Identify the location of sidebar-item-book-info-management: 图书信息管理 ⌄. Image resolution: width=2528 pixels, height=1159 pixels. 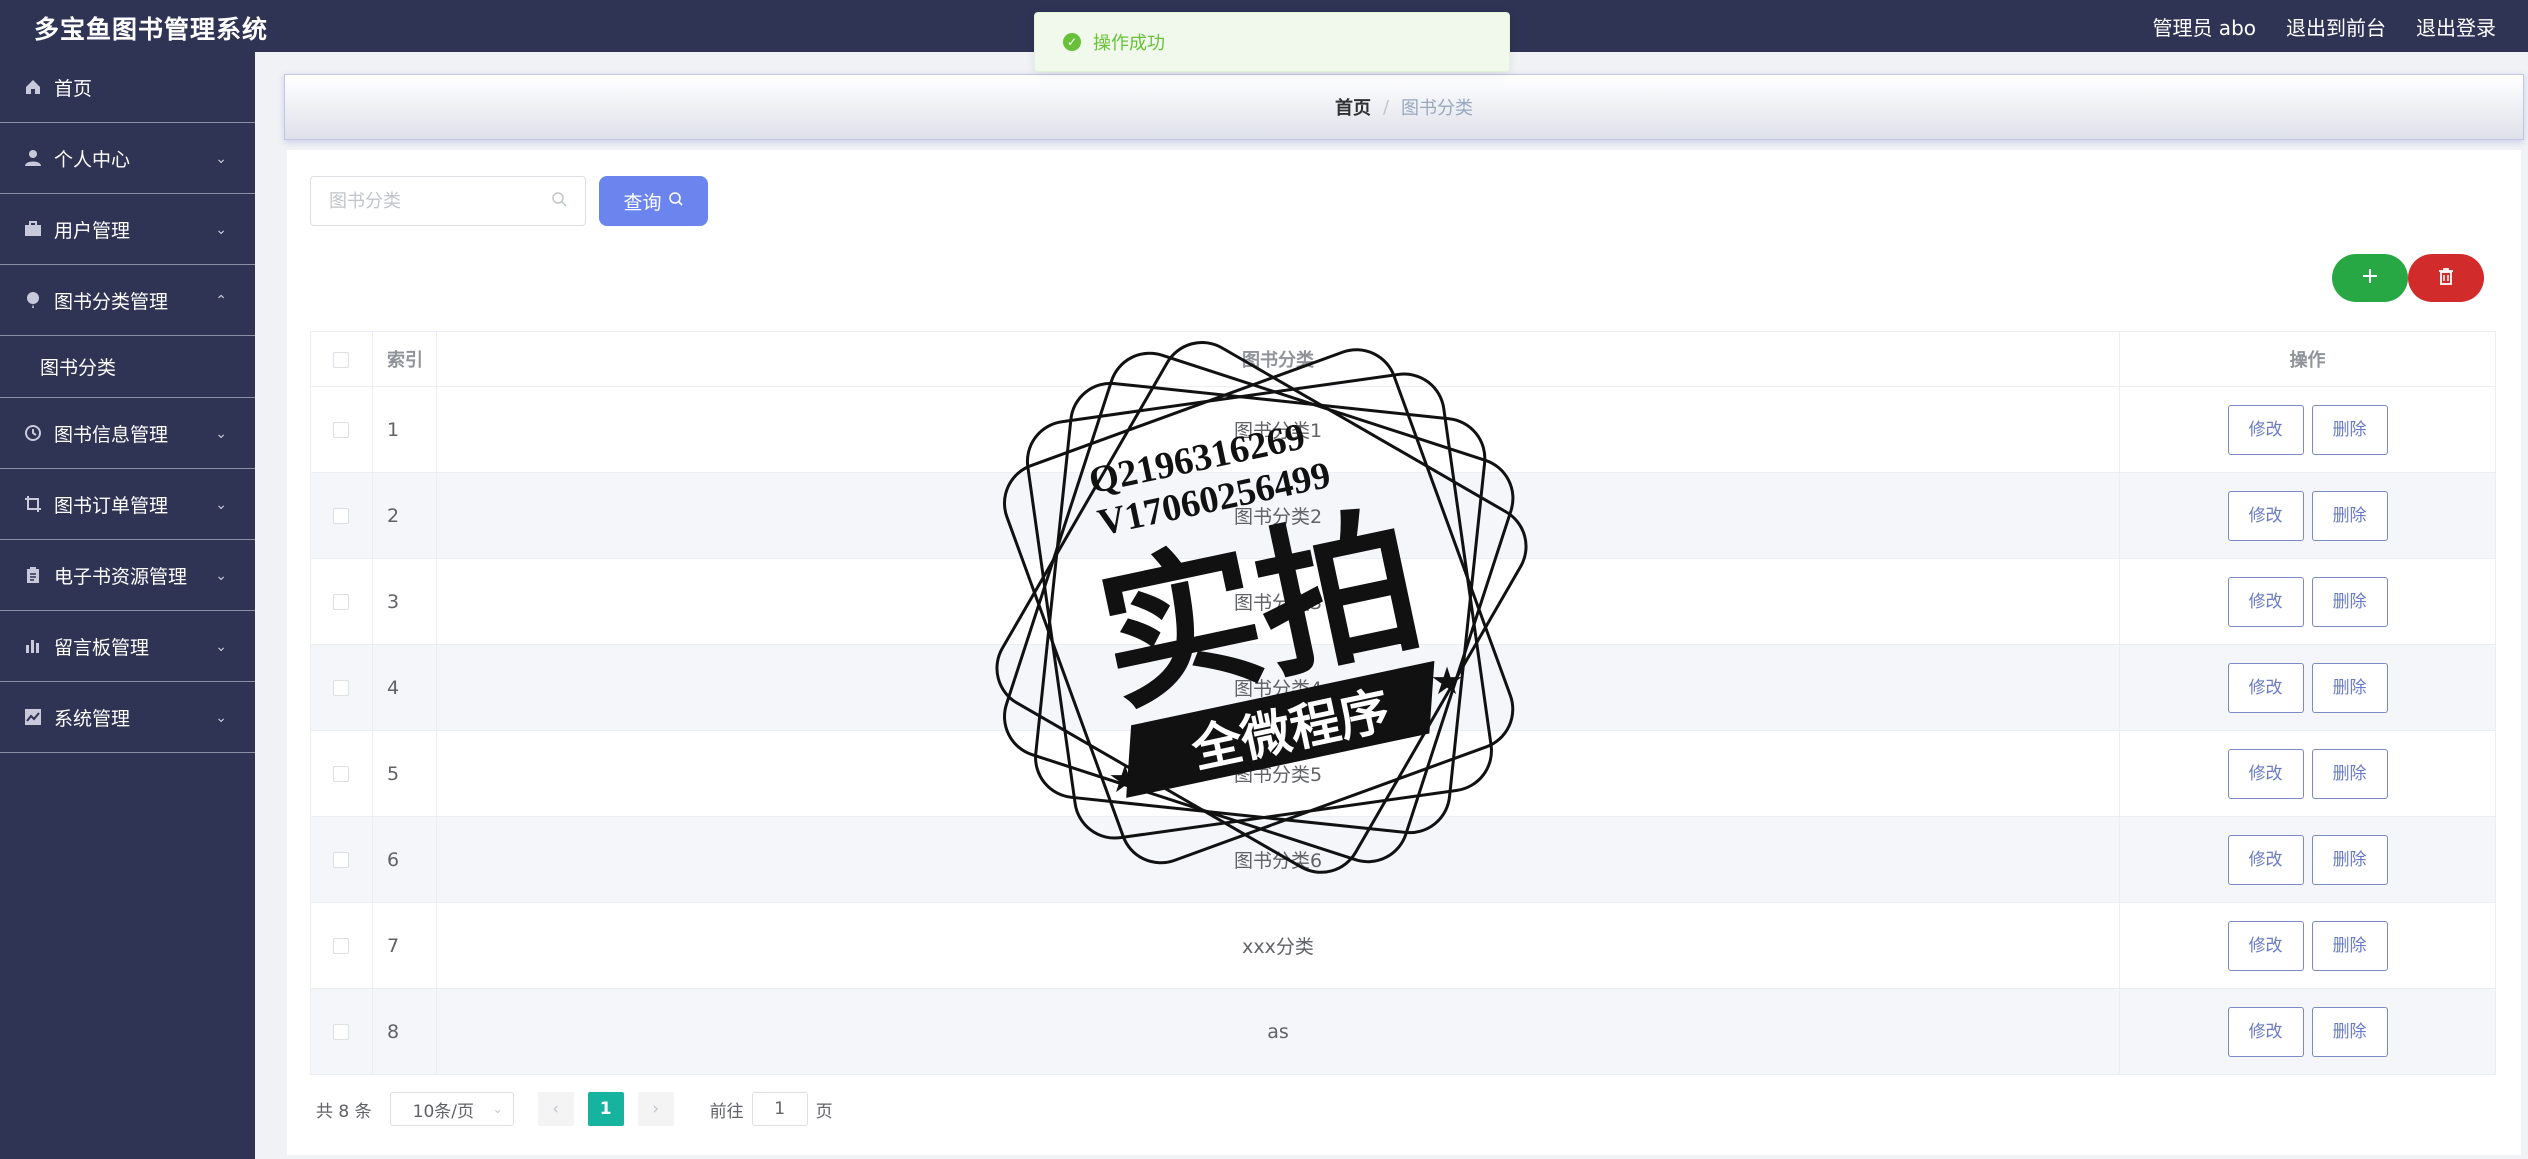
(127, 433).